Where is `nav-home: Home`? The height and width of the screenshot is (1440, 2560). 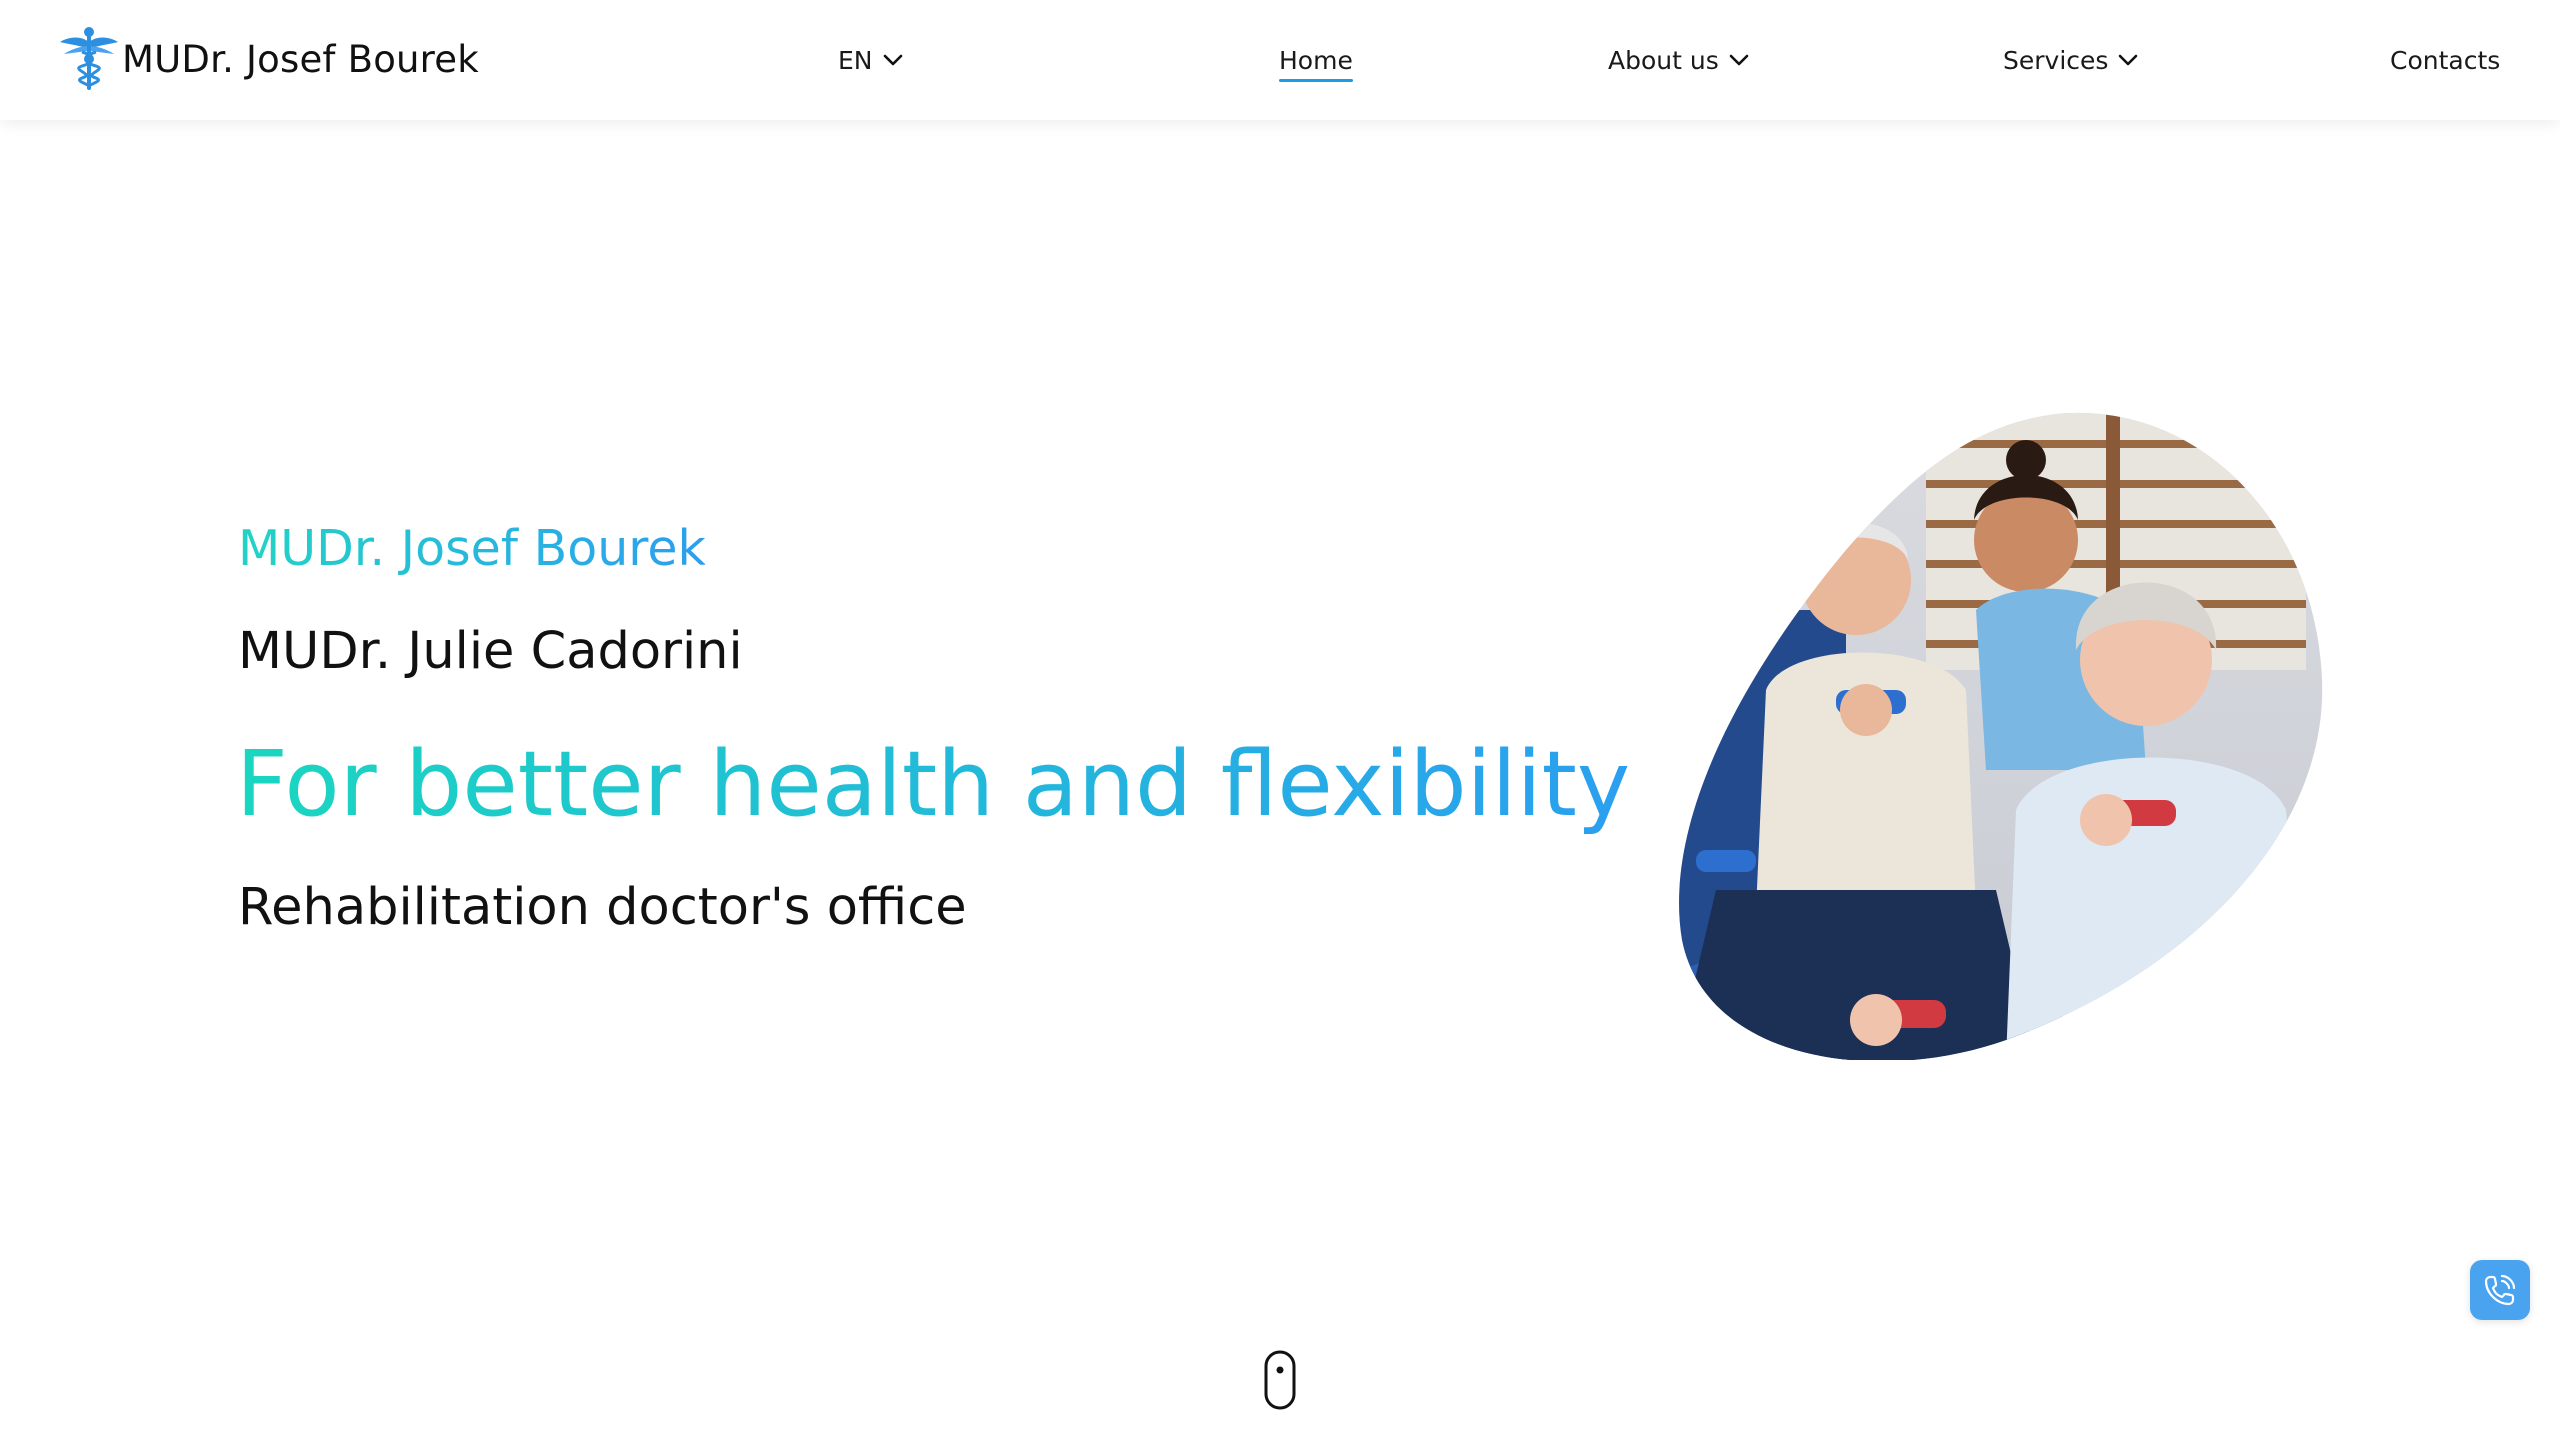
nav-home: Home is located at coordinates (1316, 61).